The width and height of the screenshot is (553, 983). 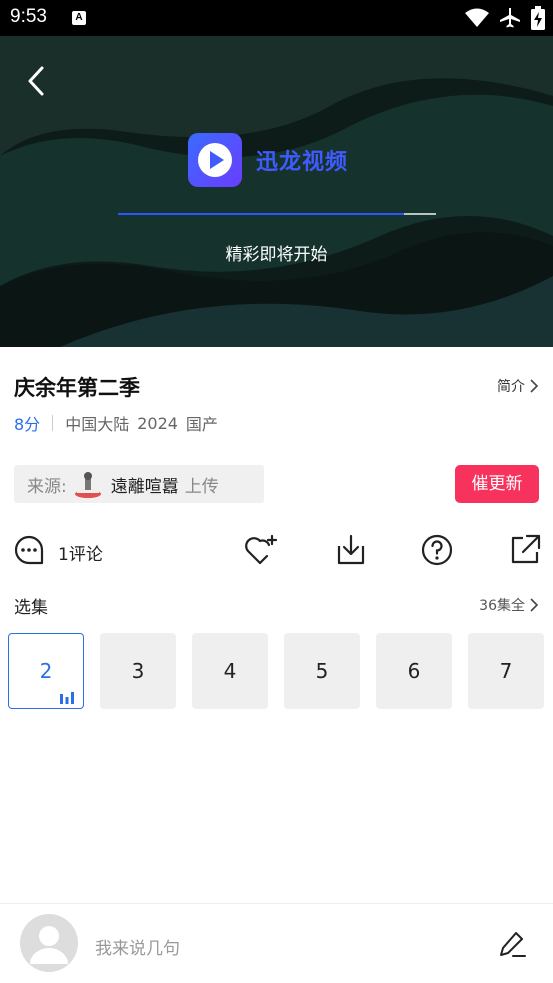 I want to click on uploader-name: 遠離喧囂, so click(x=144, y=486).